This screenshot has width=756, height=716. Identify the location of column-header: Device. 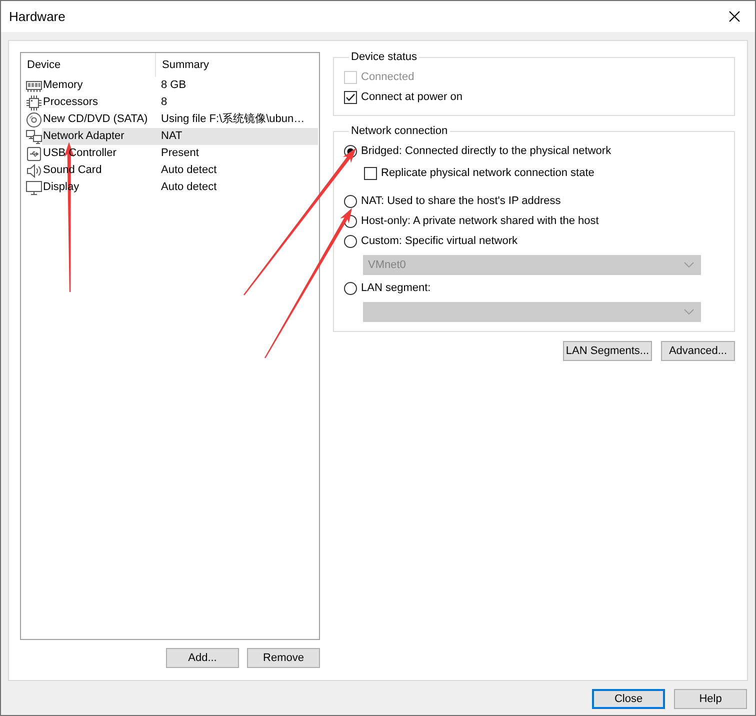
(88, 65).